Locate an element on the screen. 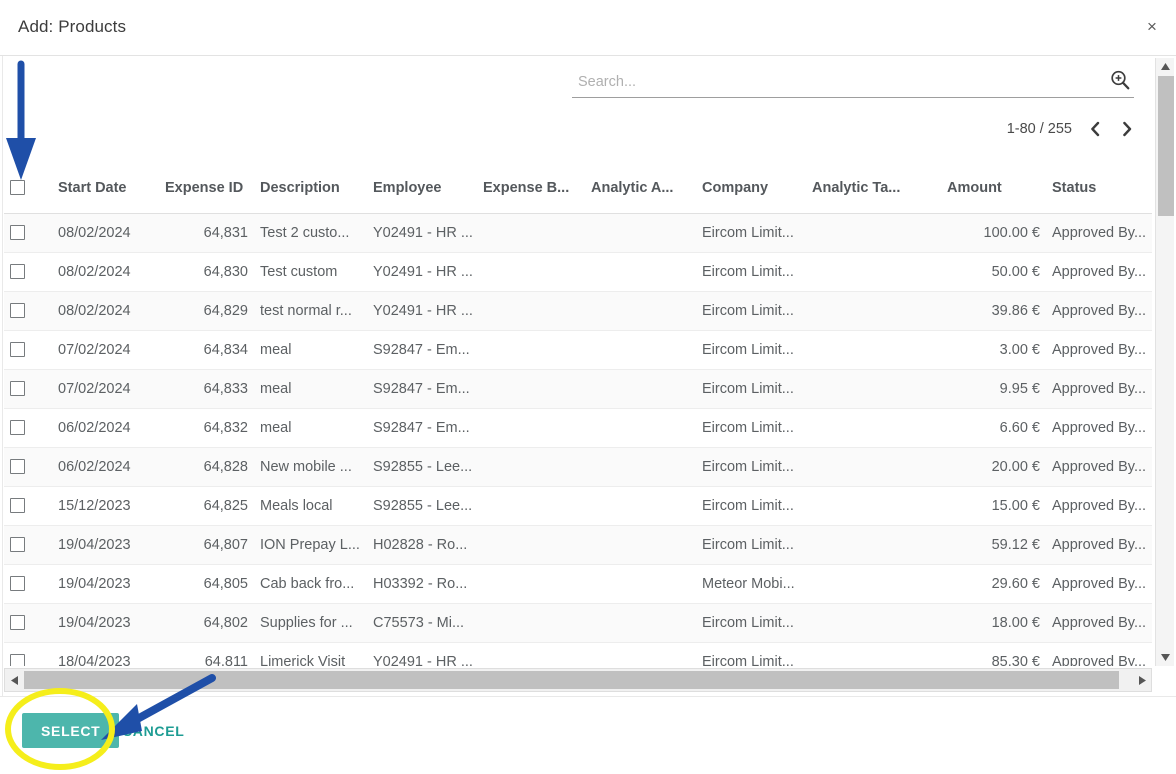  cell-description: Meals local is located at coordinates (310, 506).